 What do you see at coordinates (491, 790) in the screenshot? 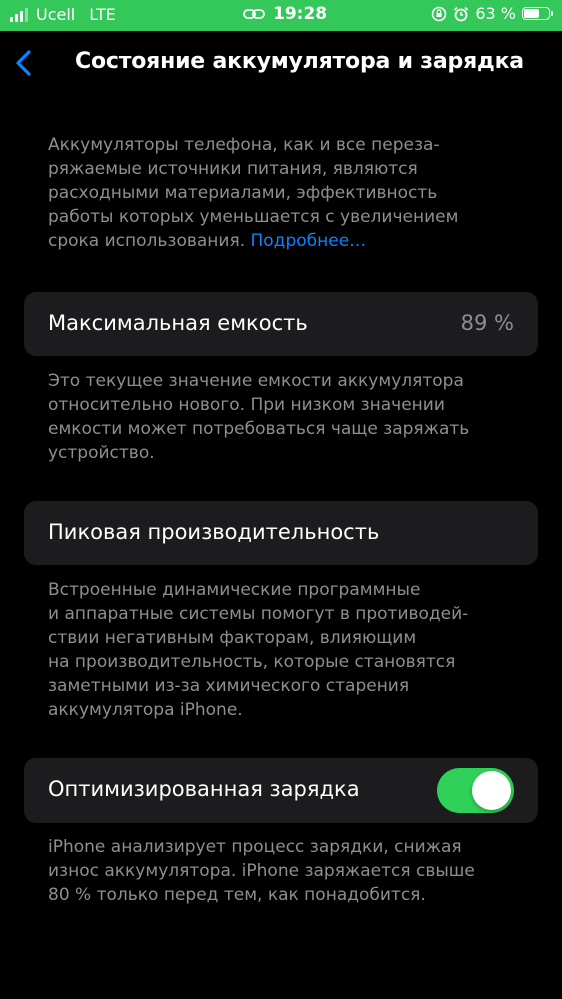
I see `toggle-knob` at bounding box center [491, 790].